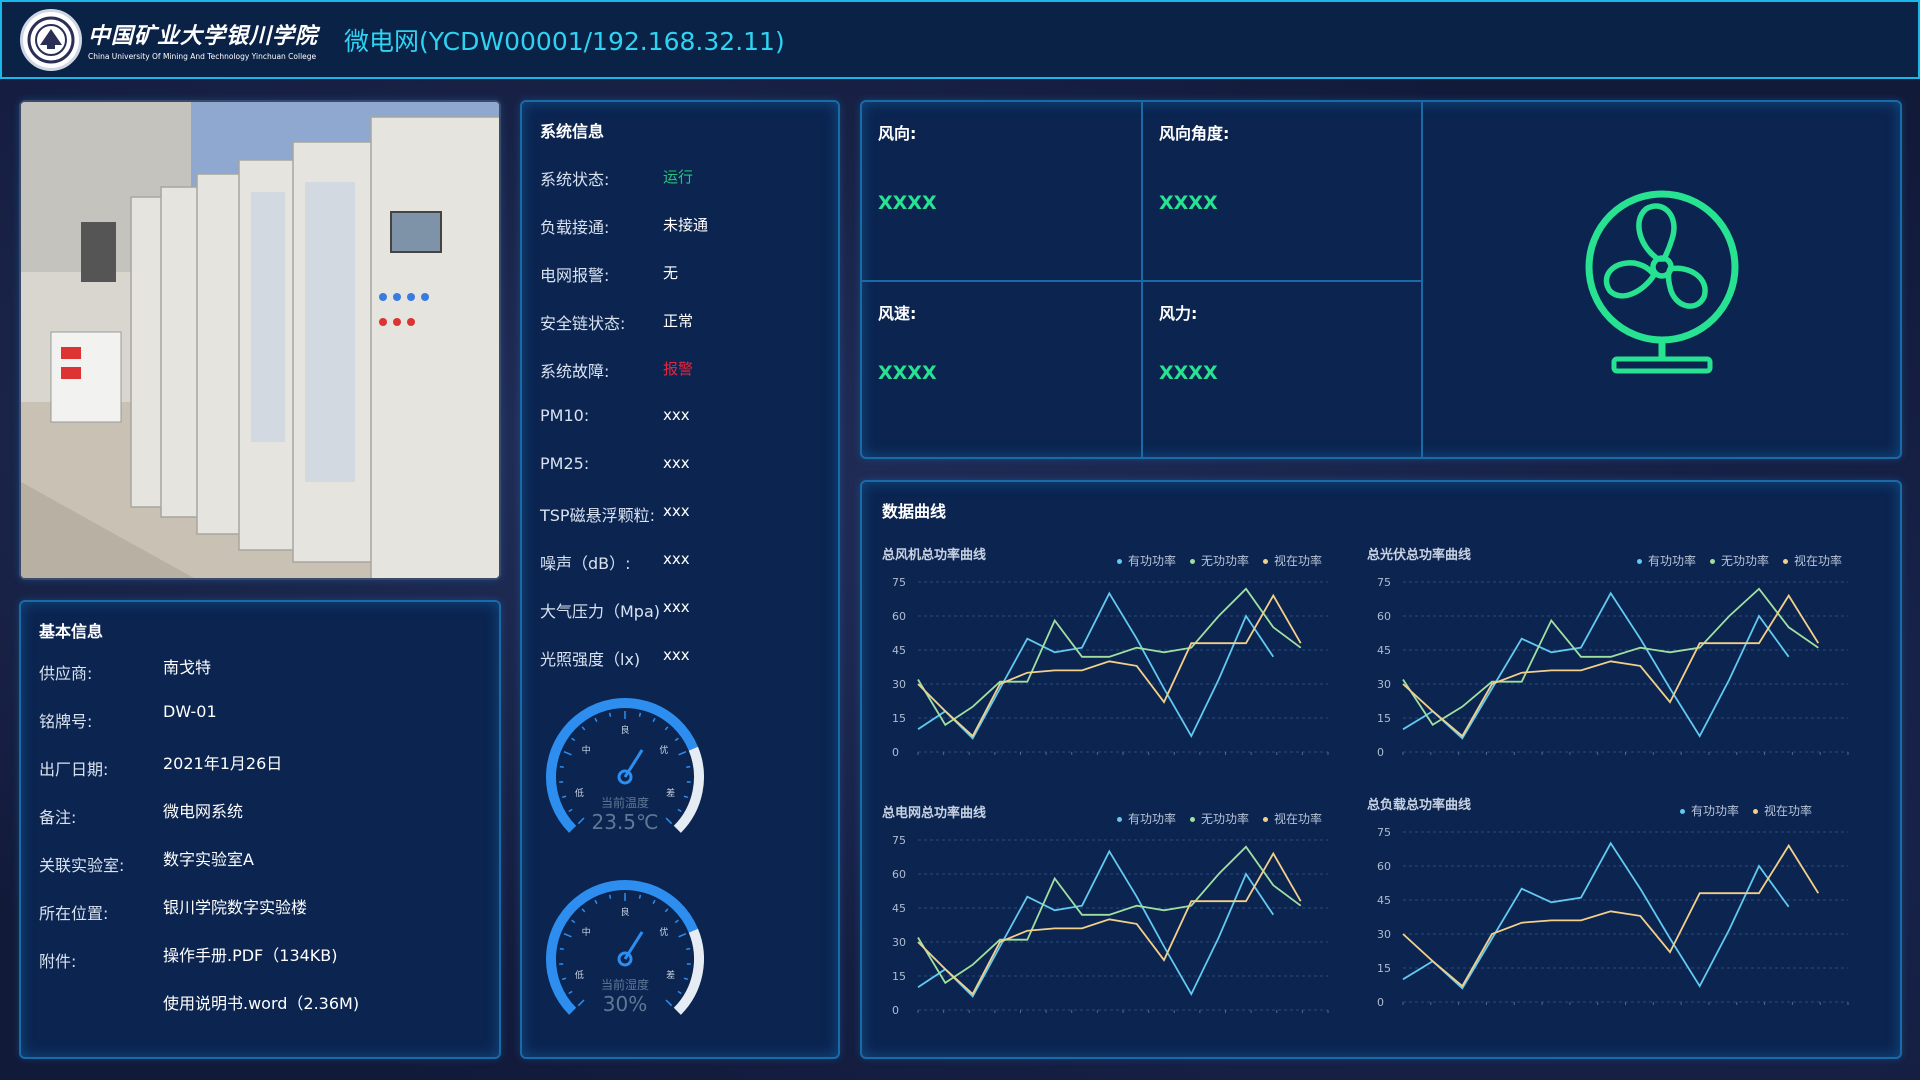 Image resolution: width=1920 pixels, height=1080 pixels. I want to click on school-name-cn: 中国矿业大学银川学院, so click(203, 36).